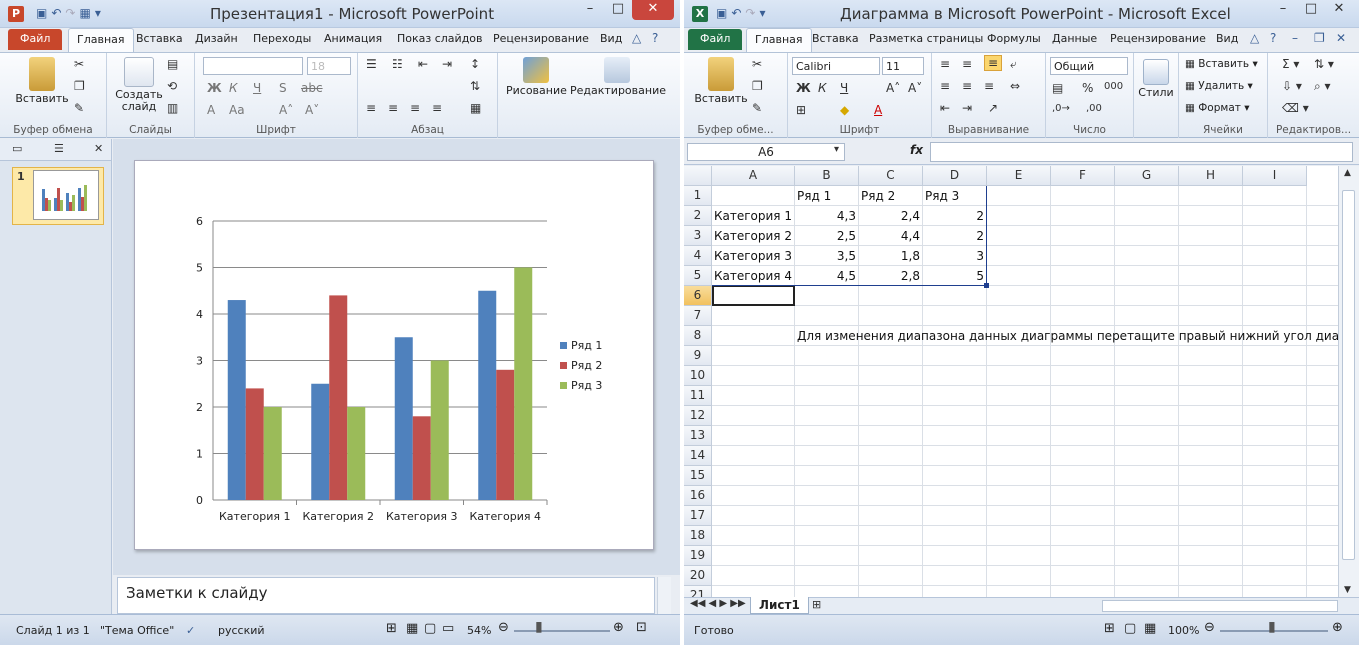 Image resolution: width=1359 pixels, height=645 pixels. Describe the element at coordinates (891, 176) in the screenshot. I see `column-header: C` at that location.